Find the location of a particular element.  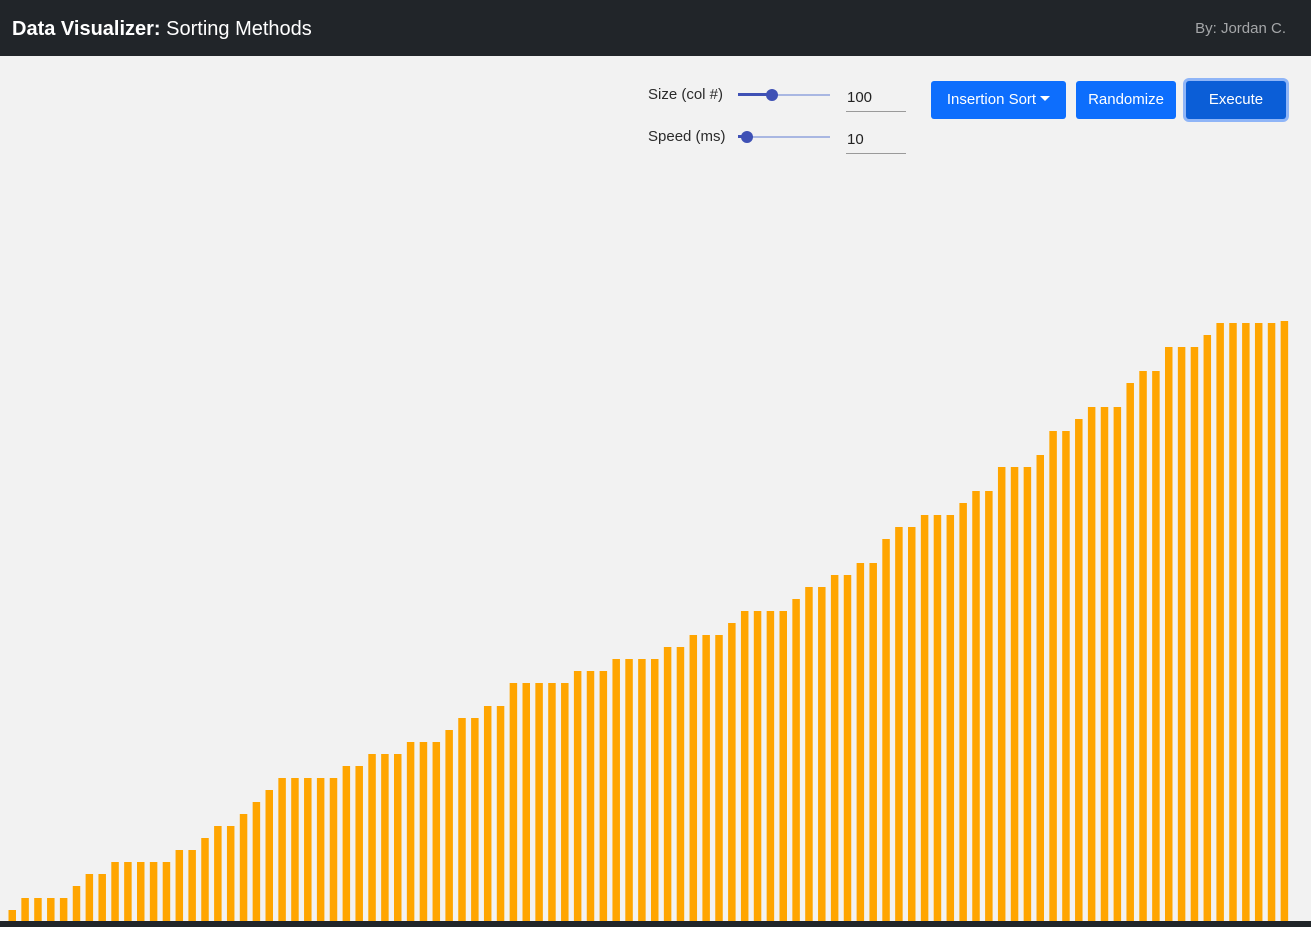

app-title-rest: Sorting Methods is located at coordinates (236, 29).